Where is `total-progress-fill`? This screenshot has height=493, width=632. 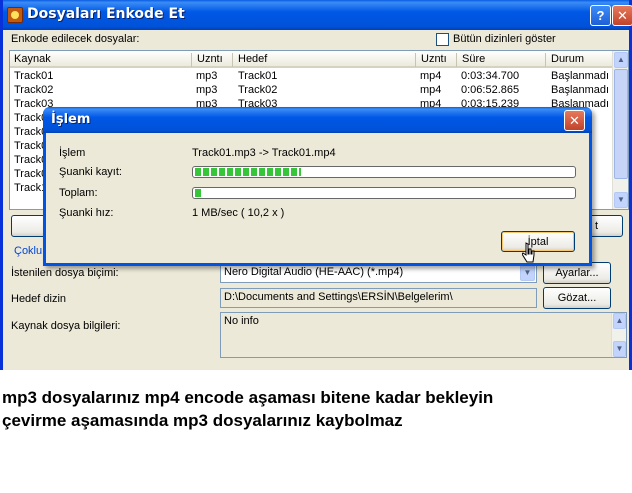 total-progress-fill is located at coordinates (199, 193).